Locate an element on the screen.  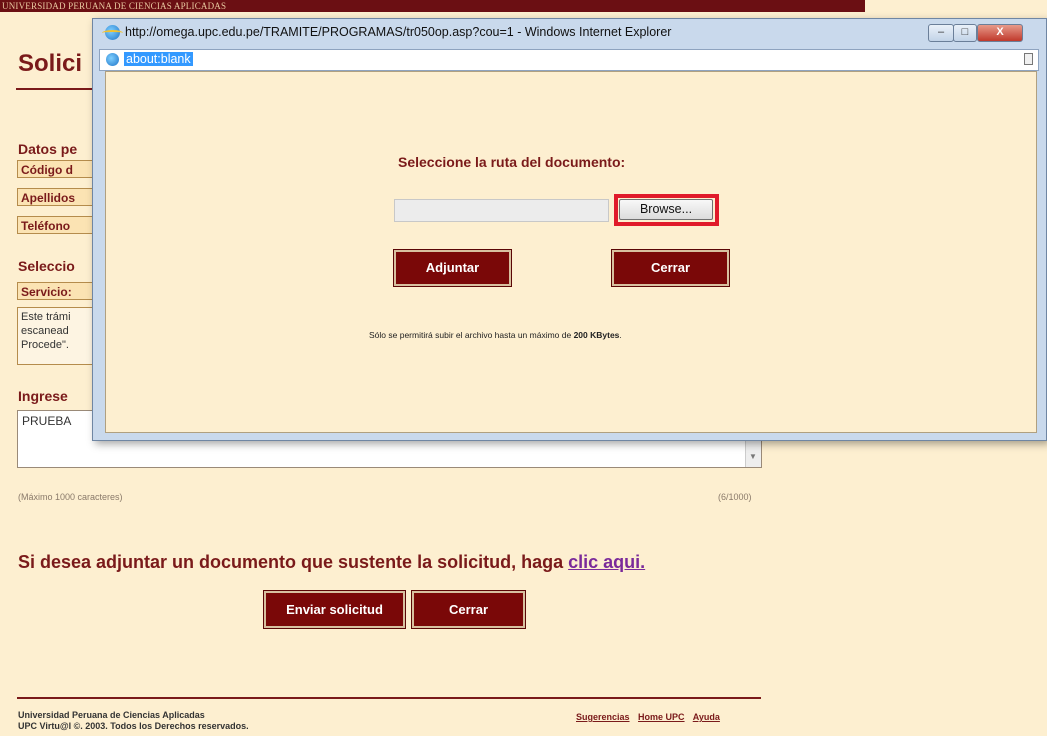
service-label: Servicio: is located at coordinates (56, 291).